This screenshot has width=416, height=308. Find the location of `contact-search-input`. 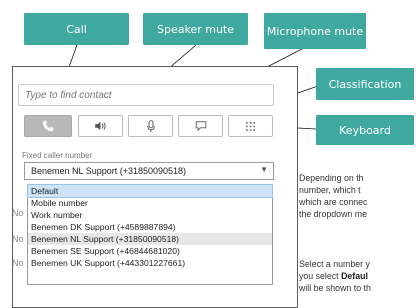

contact-search-input is located at coordinates (146, 95).